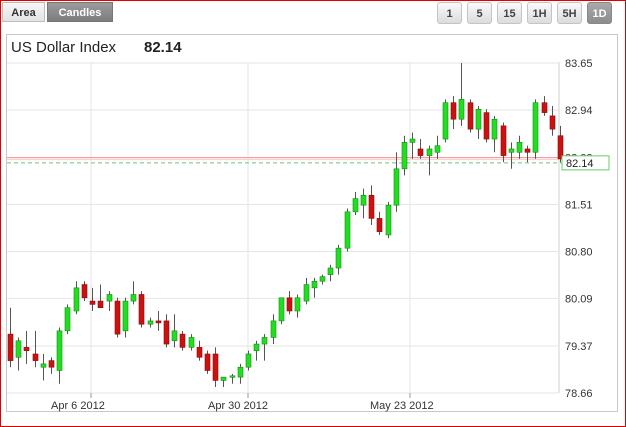 The height and width of the screenshot is (427, 626). Describe the element at coordinates (238, 406) in the screenshot. I see `x-tick-label: Apr 30 2012` at that location.